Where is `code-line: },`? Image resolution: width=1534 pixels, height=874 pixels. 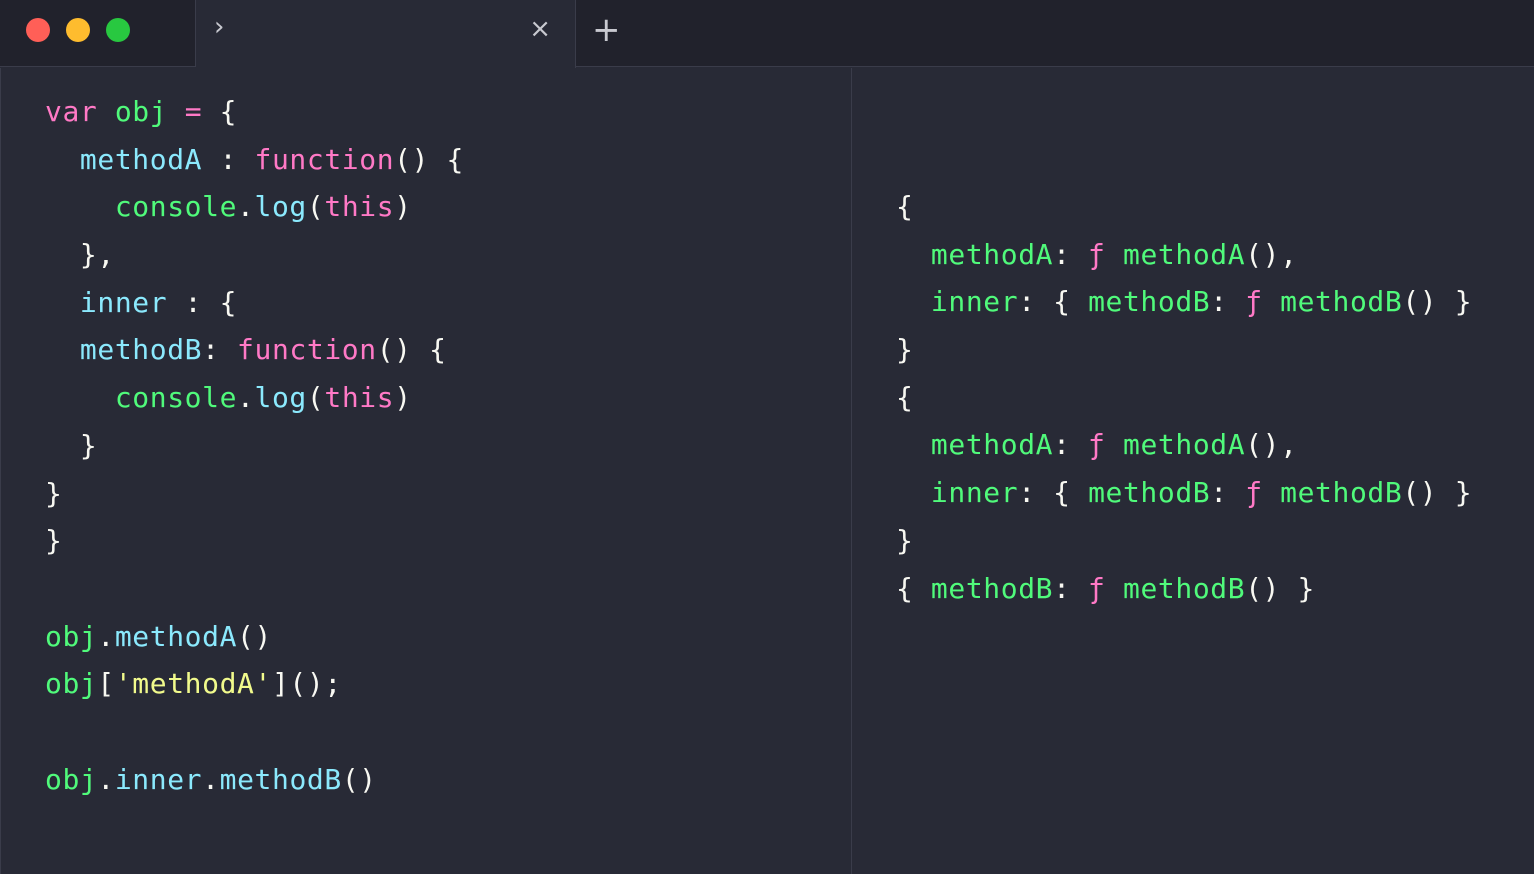 code-line: }, is located at coordinates (254, 255).